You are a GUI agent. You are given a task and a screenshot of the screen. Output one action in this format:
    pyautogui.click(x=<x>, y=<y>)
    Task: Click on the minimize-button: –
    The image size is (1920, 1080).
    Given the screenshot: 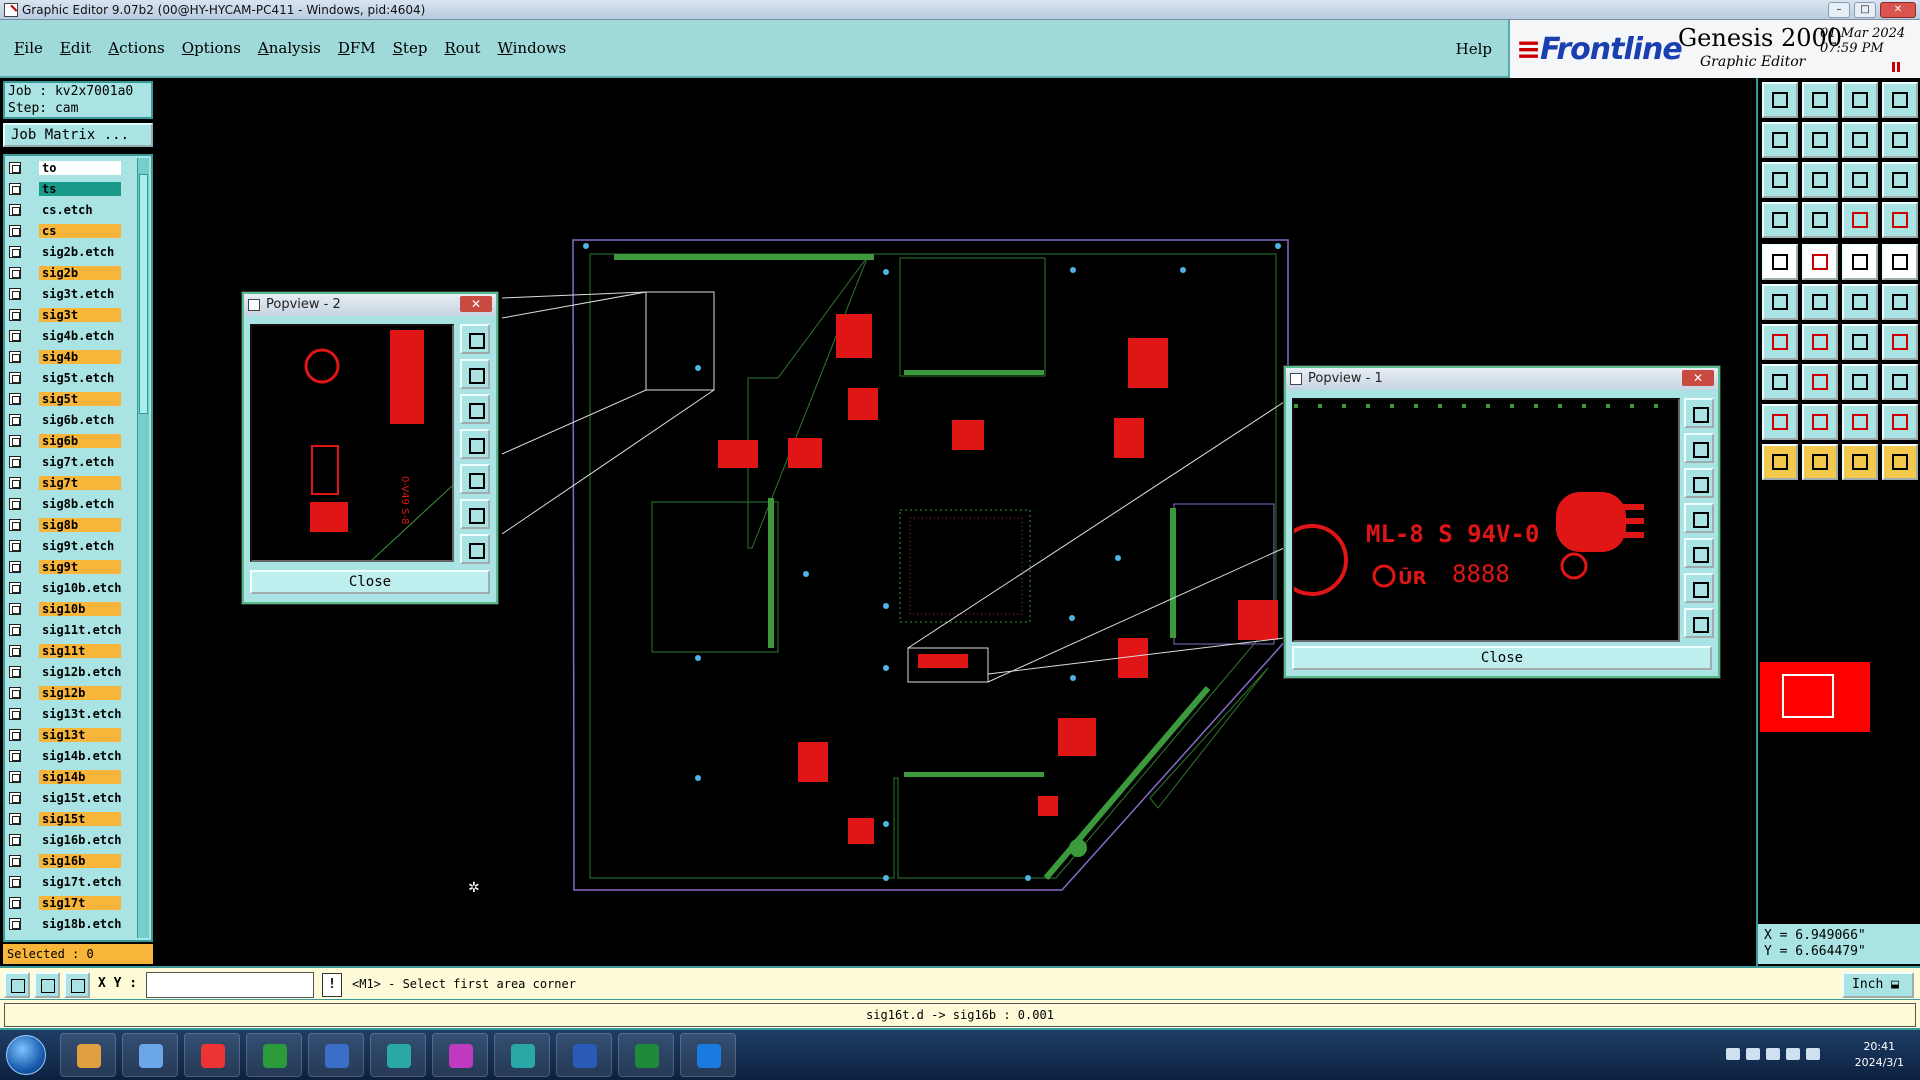 What is the action you would take?
    pyautogui.click(x=1839, y=9)
    